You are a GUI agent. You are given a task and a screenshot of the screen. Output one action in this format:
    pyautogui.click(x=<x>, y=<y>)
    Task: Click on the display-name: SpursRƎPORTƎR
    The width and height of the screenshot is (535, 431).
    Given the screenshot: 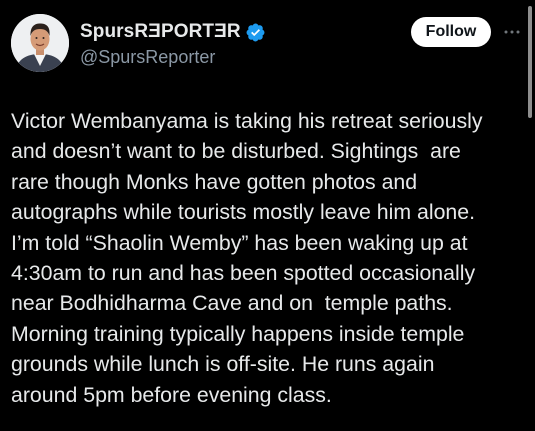 What is the action you would take?
    pyautogui.click(x=160, y=32)
    